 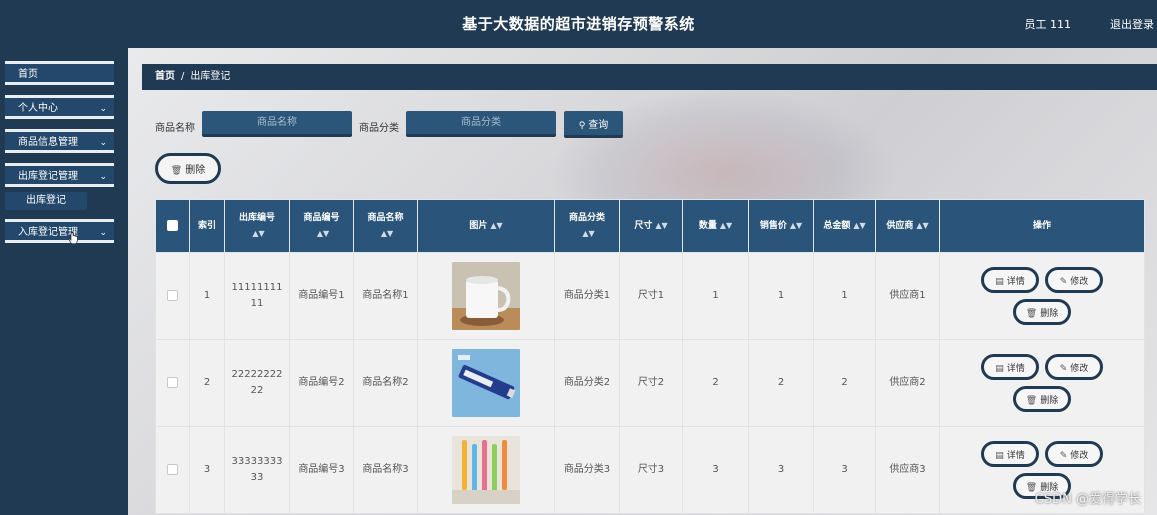 I want to click on top-header: 基于大数据的超市进销存预警系统 员工 111 退出登录, so click(x=578, y=24).